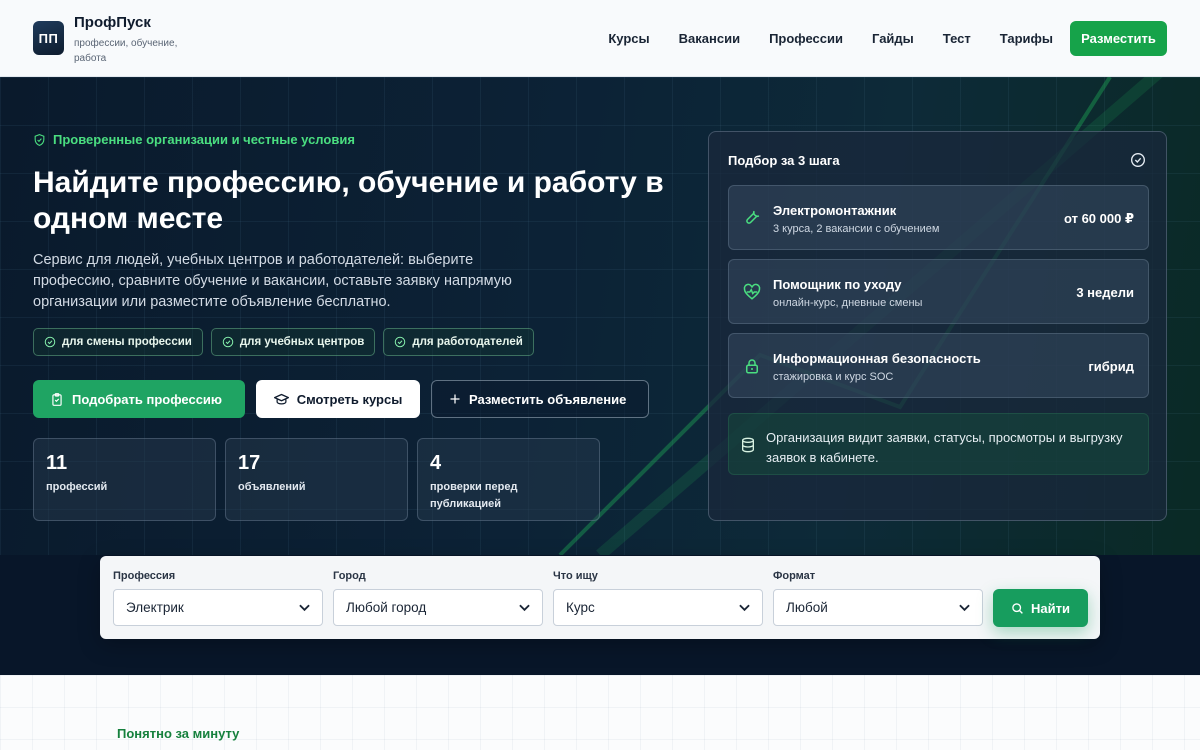  What do you see at coordinates (126, 51) in the screenshot?
I see `brand-tagline: профессии, обучение, работа` at bounding box center [126, 51].